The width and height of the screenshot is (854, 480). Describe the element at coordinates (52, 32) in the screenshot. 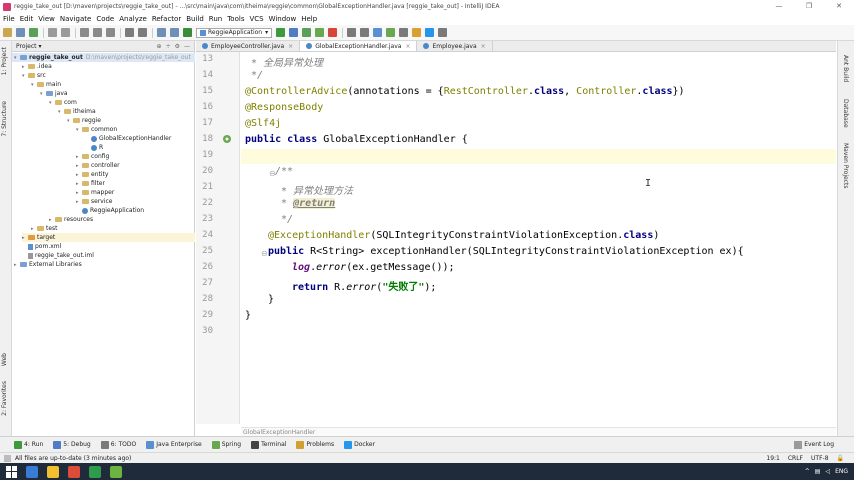

I see `undo-icon` at that location.